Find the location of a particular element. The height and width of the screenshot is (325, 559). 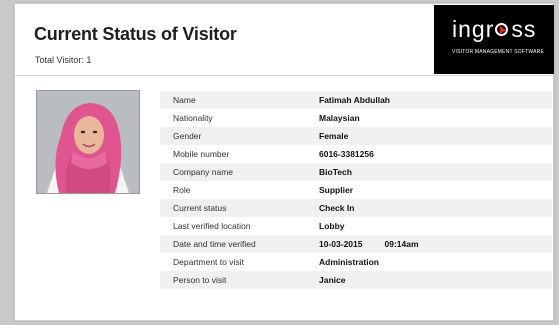

row-value: Administration is located at coordinates (349, 262).